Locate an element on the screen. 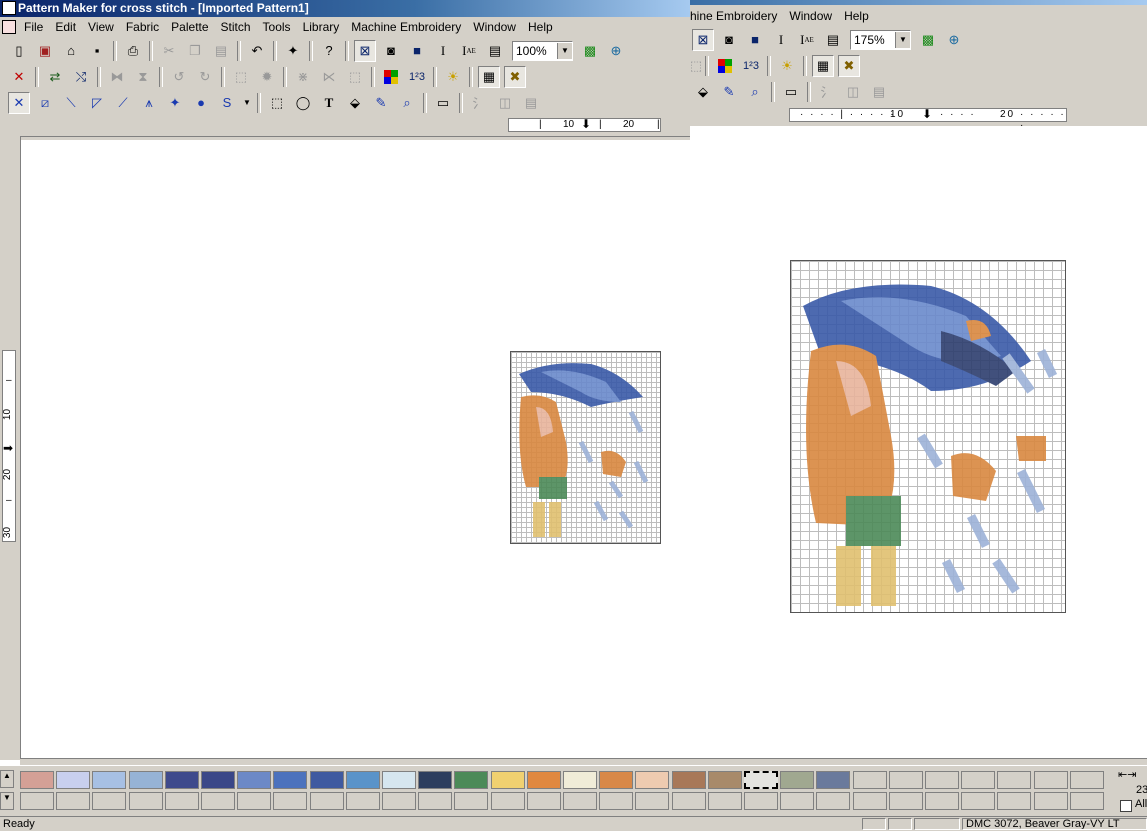  print-icon: ⎙ is located at coordinates (133, 51).